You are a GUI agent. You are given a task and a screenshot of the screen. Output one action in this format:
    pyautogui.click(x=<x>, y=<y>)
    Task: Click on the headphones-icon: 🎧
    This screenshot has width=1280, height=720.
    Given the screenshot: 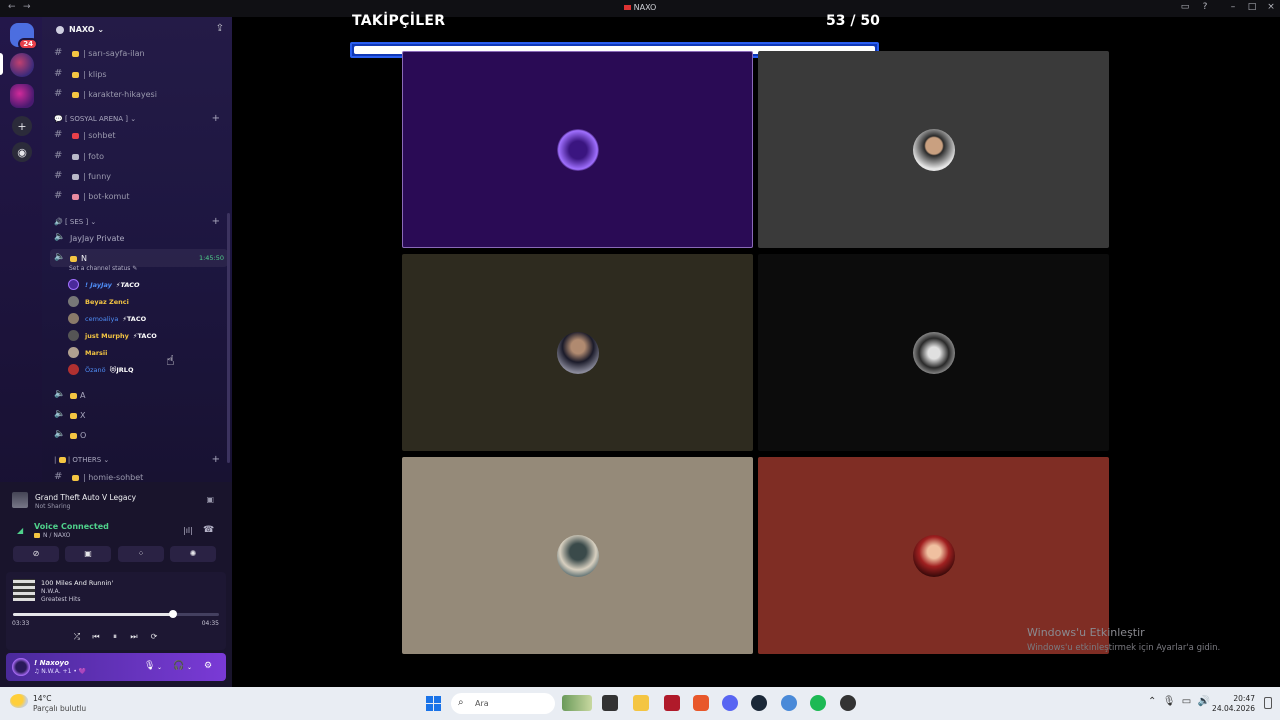 What is the action you would take?
    pyautogui.click(x=178, y=666)
    